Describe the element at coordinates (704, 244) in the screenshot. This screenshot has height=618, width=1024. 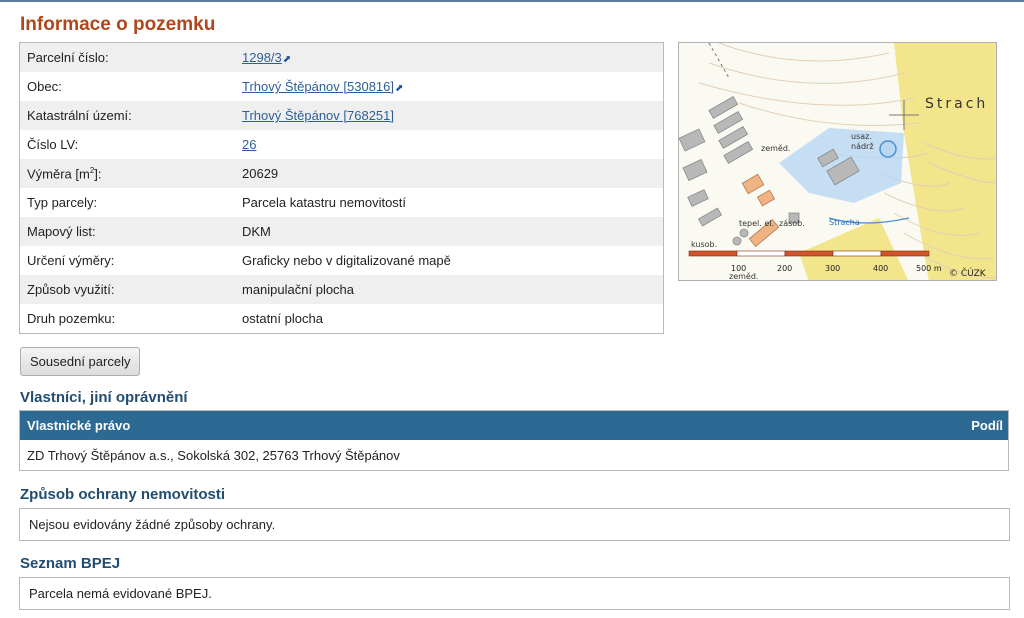
I see `svg-text: kusob.` at that location.